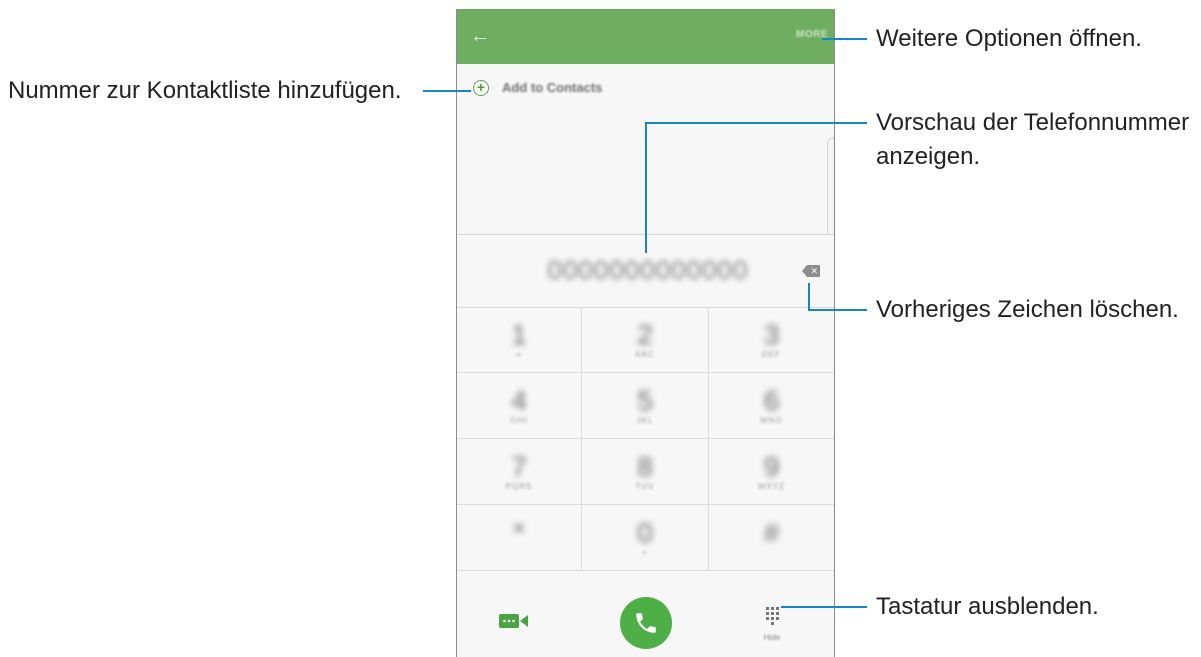  I want to click on plus-circle-icon: +, so click(481, 88).